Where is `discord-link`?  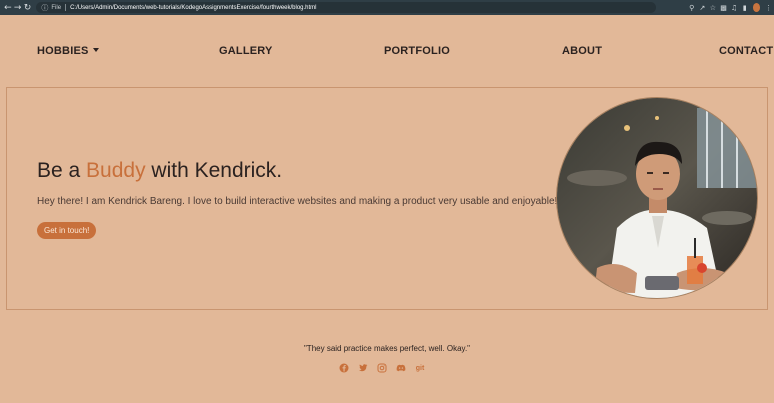 discord-link is located at coordinates (401, 368).